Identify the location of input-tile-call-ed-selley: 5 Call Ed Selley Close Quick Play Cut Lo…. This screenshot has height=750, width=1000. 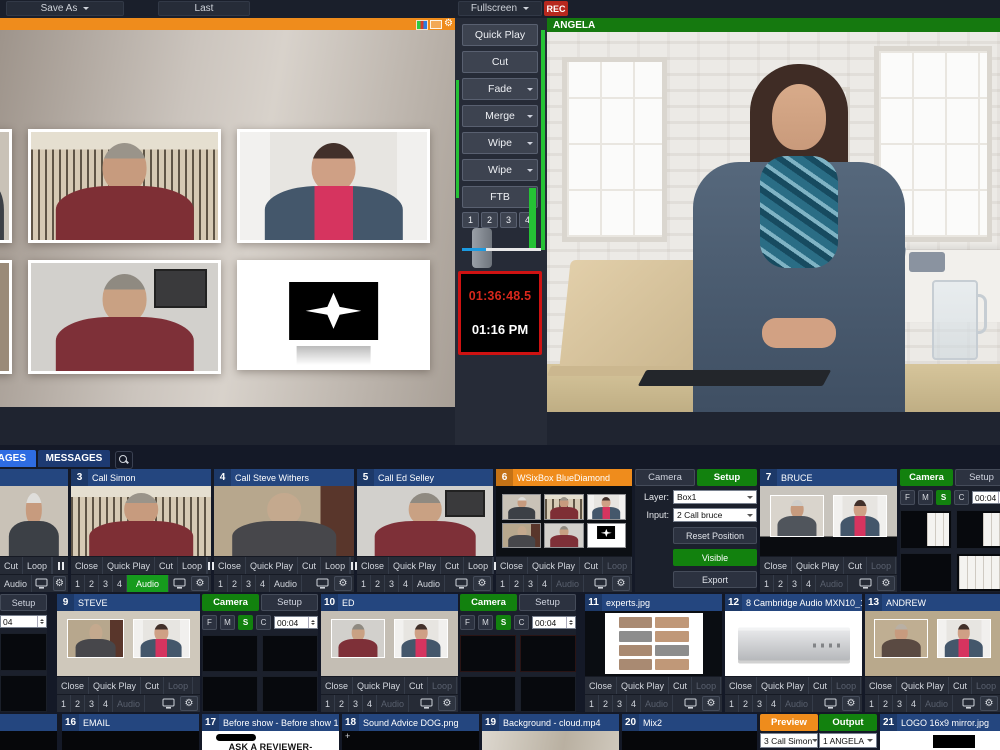
(429, 530).